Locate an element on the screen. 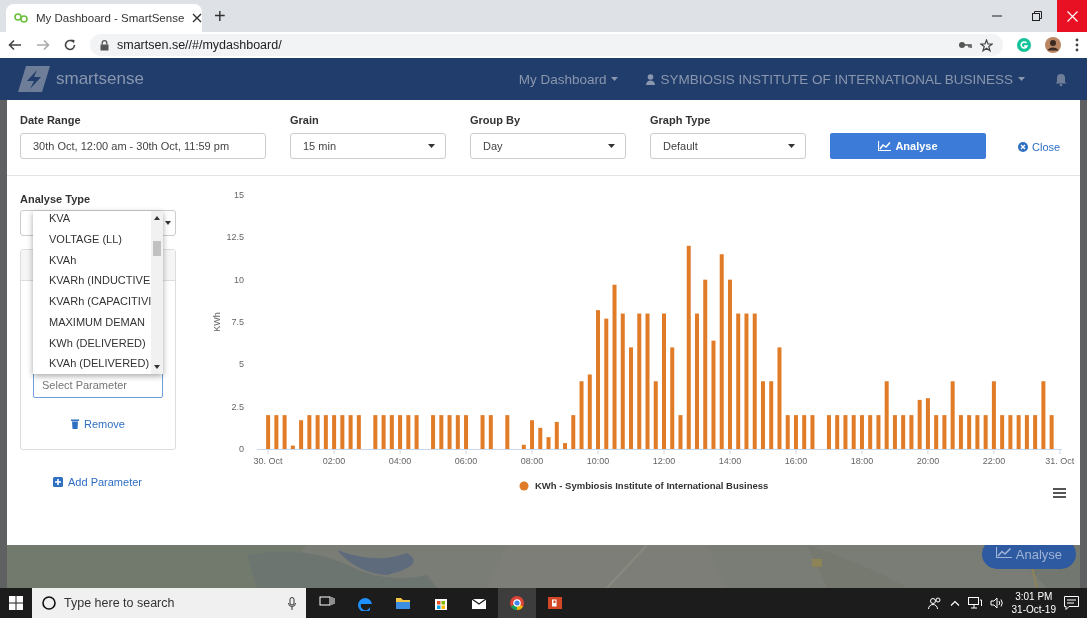  axis-label: 5 is located at coordinates (241, 364).